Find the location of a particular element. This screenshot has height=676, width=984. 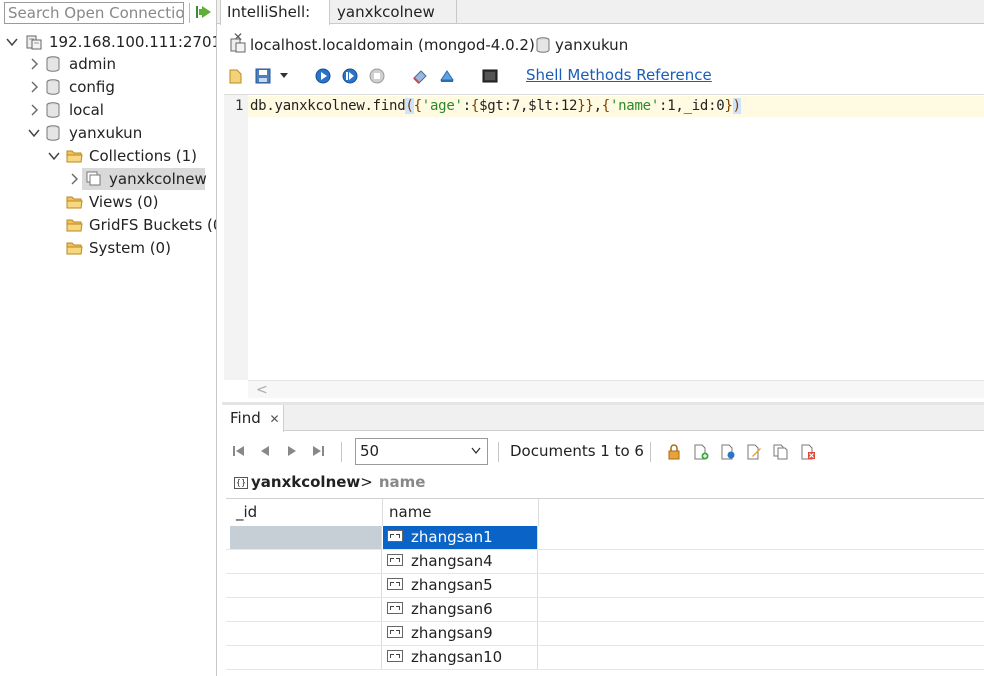

last-page-icon is located at coordinates (318, 451).